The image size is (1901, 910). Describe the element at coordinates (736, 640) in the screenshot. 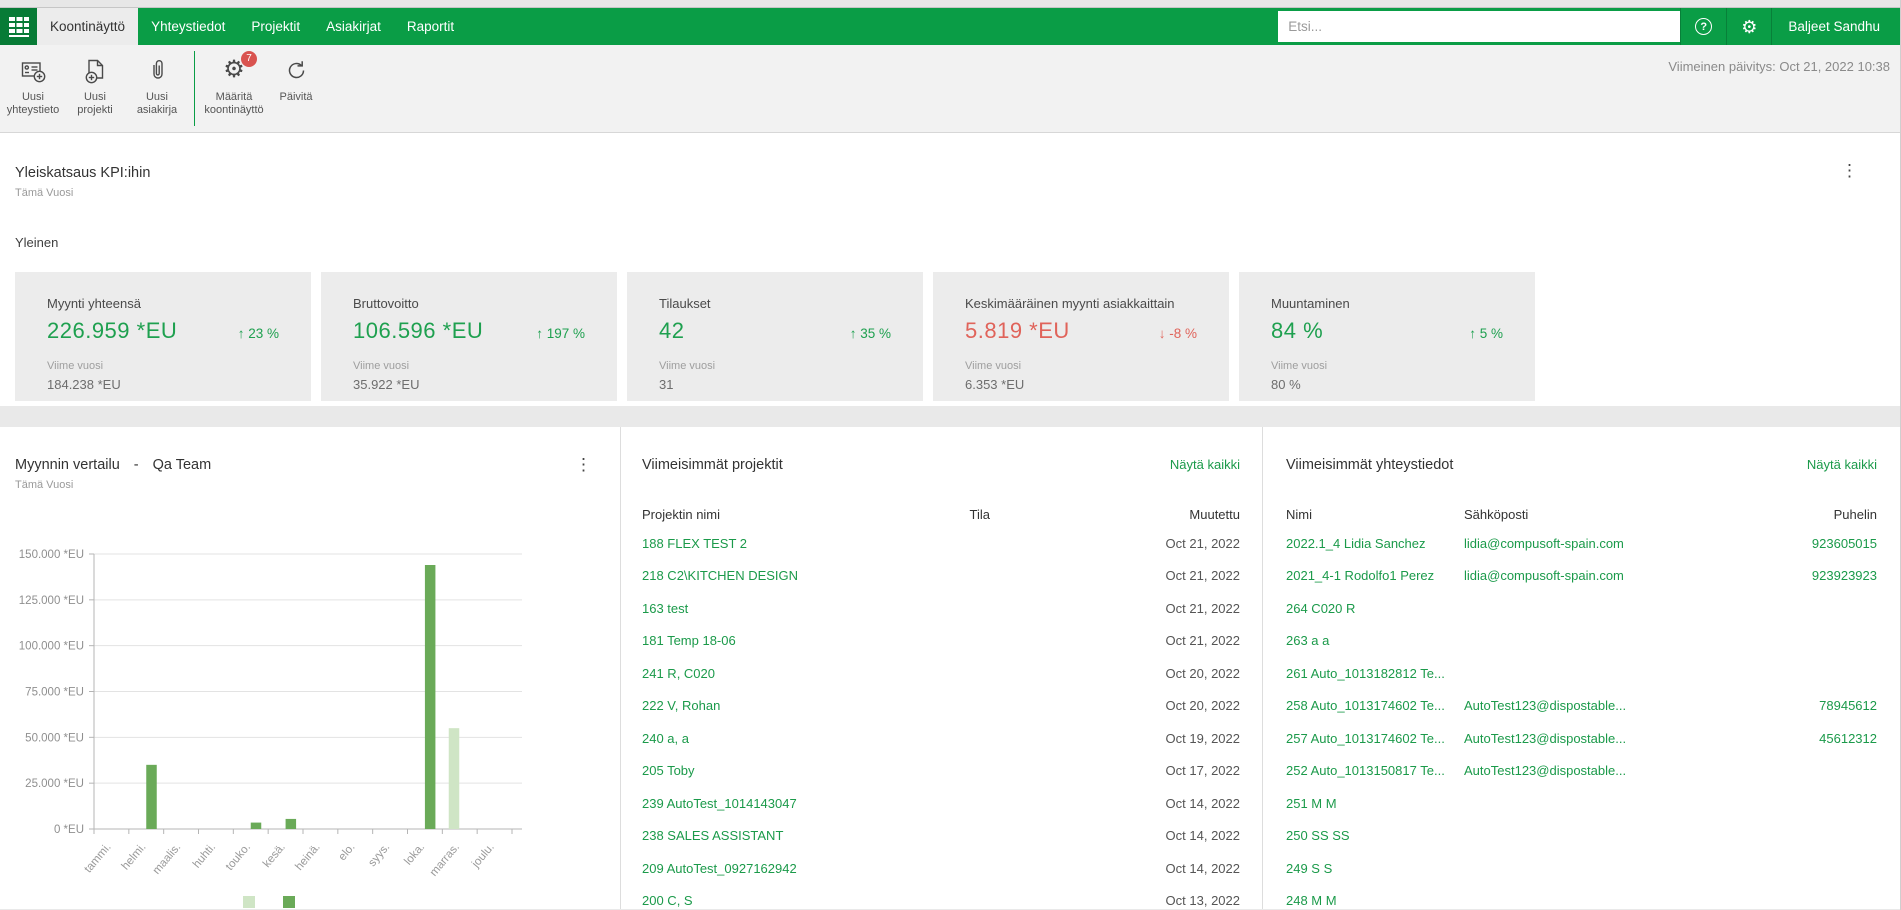

I see `project-name-link: 181 Temp 18-06` at that location.